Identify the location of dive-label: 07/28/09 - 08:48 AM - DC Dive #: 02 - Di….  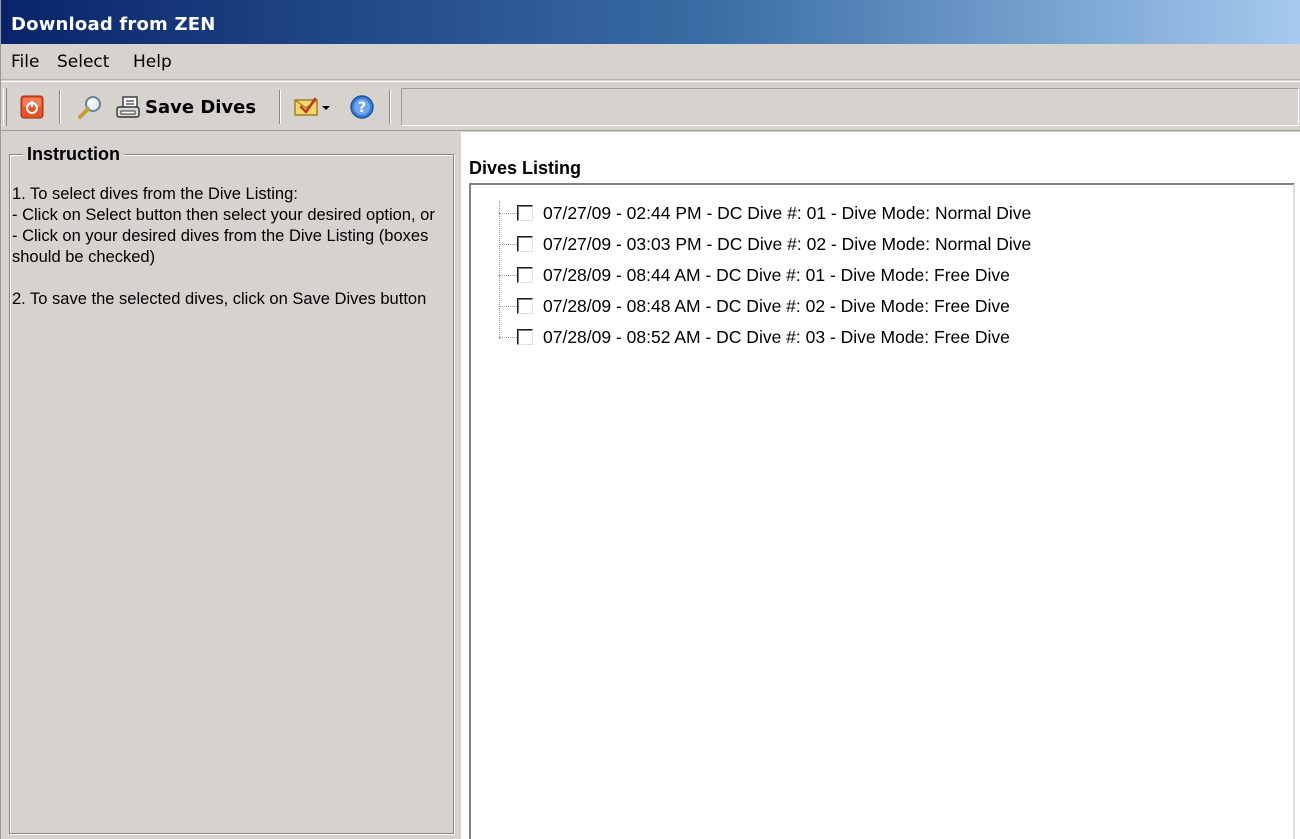
(776, 306).